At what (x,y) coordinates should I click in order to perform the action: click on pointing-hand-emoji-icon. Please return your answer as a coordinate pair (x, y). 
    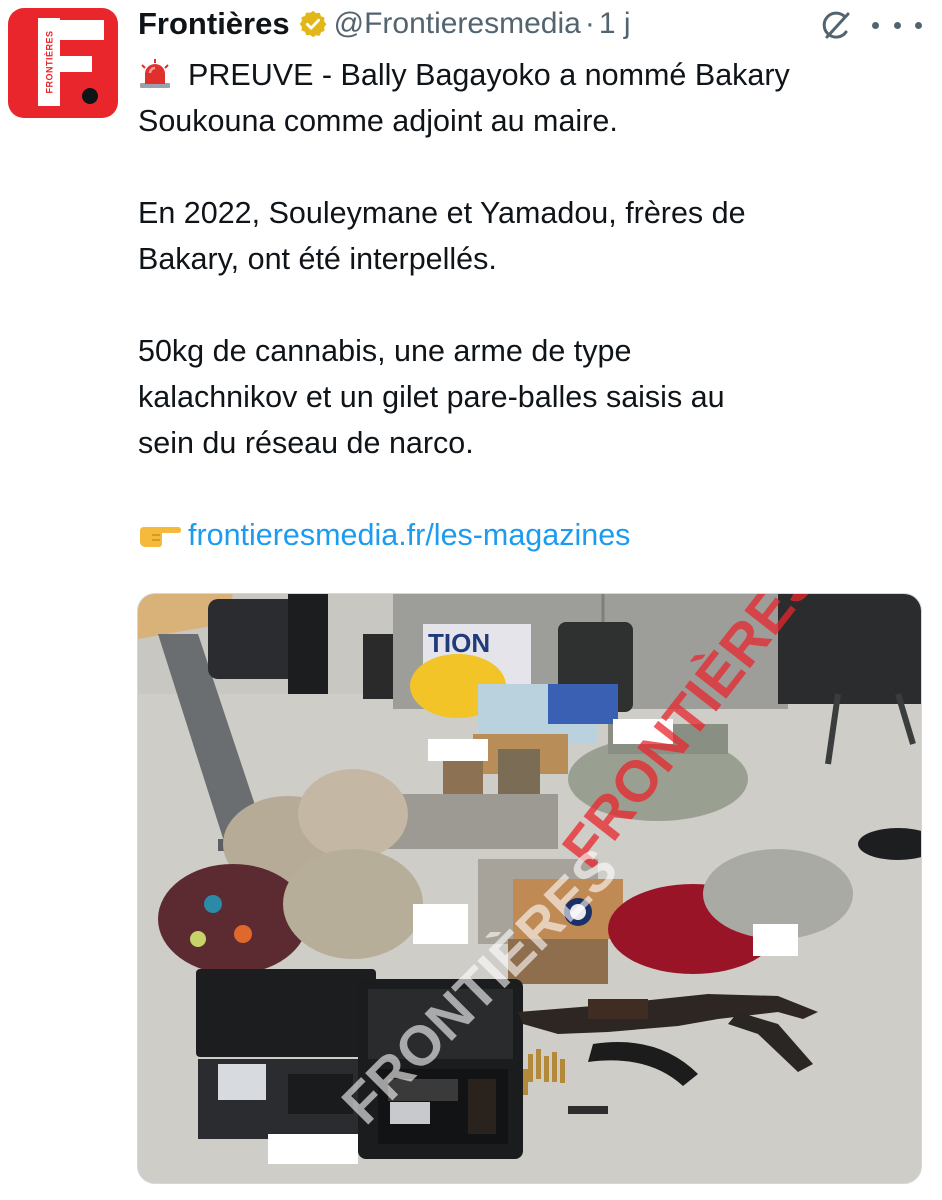
    Looking at the image, I should click on (160, 537).